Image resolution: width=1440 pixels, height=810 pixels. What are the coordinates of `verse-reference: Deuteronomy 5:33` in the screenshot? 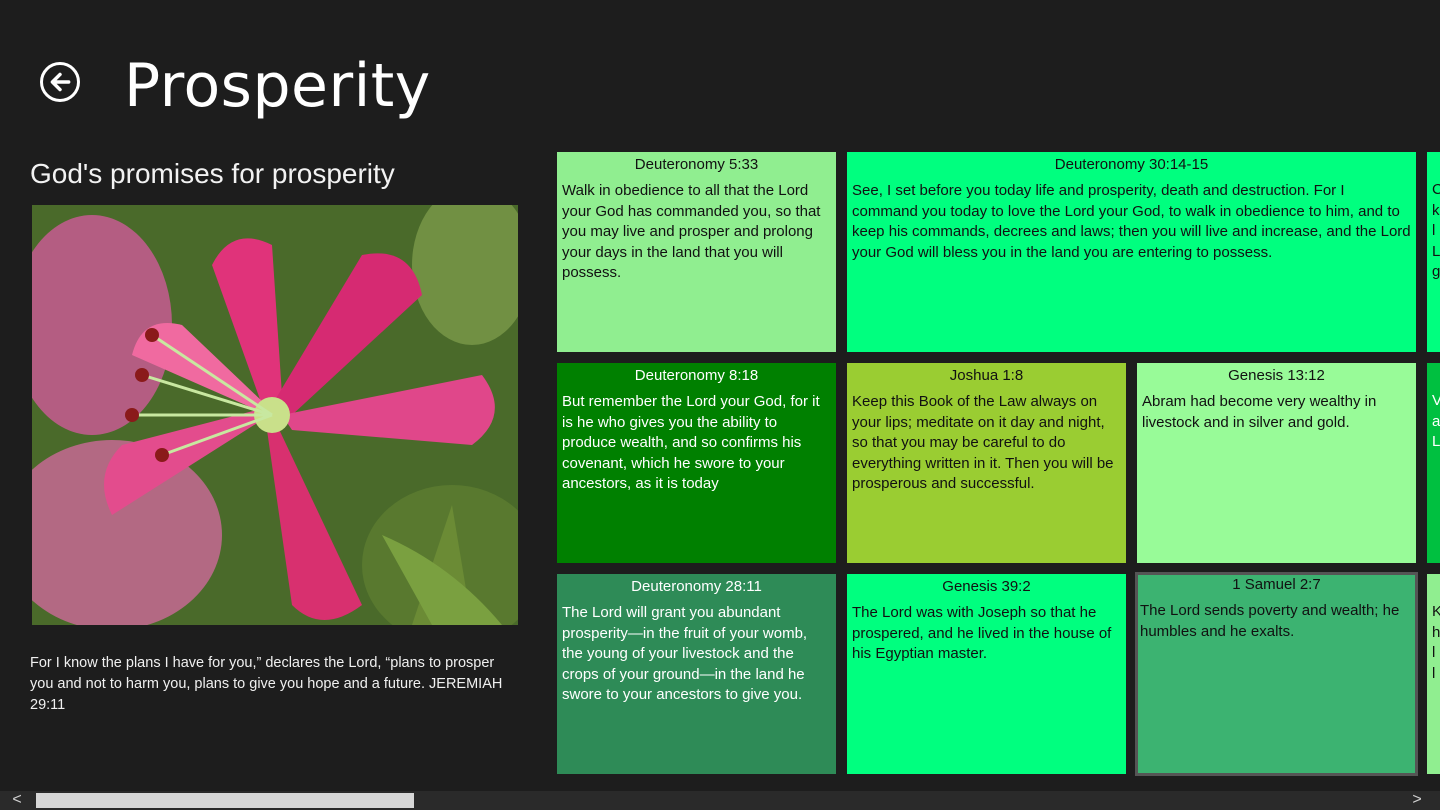 It's located at (696, 164).